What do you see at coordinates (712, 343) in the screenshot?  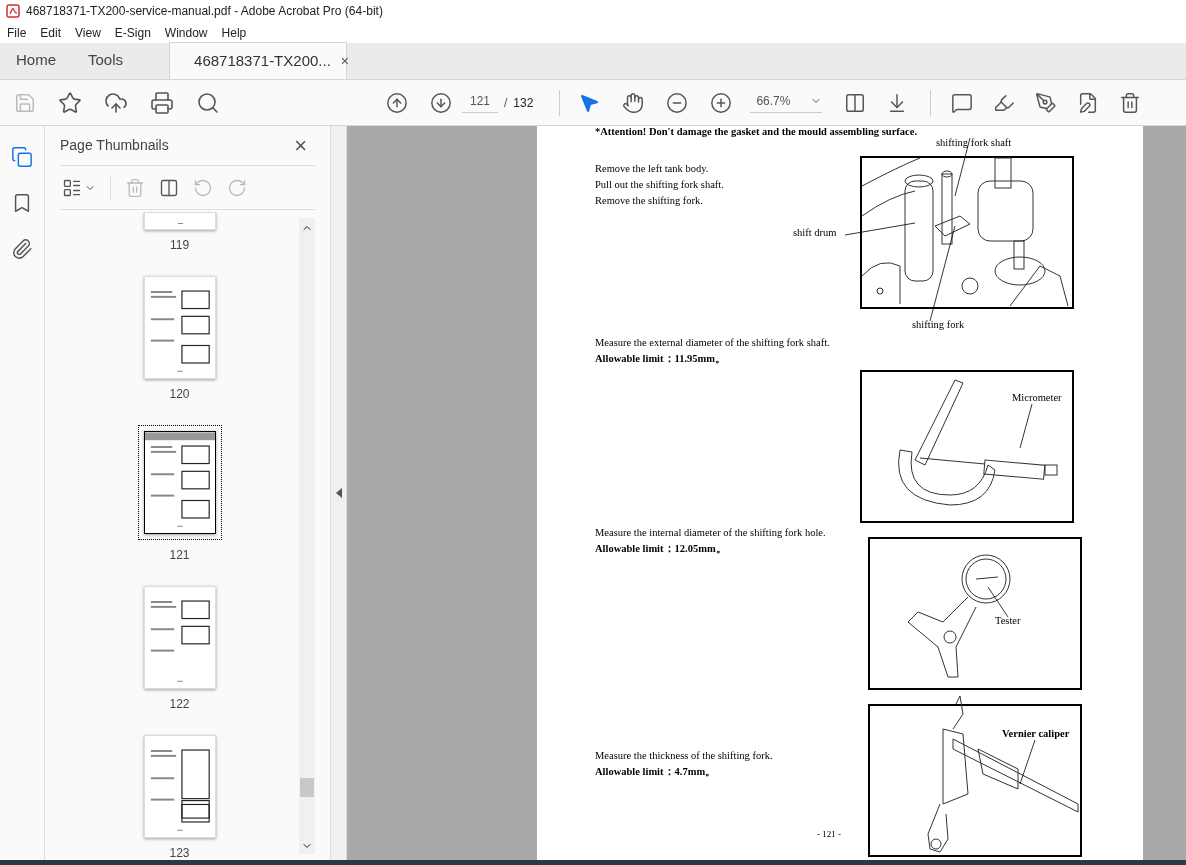 I see `instruction-text: Measure the external diameter of the shifting fork shaft.` at bounding box center [712, 343].